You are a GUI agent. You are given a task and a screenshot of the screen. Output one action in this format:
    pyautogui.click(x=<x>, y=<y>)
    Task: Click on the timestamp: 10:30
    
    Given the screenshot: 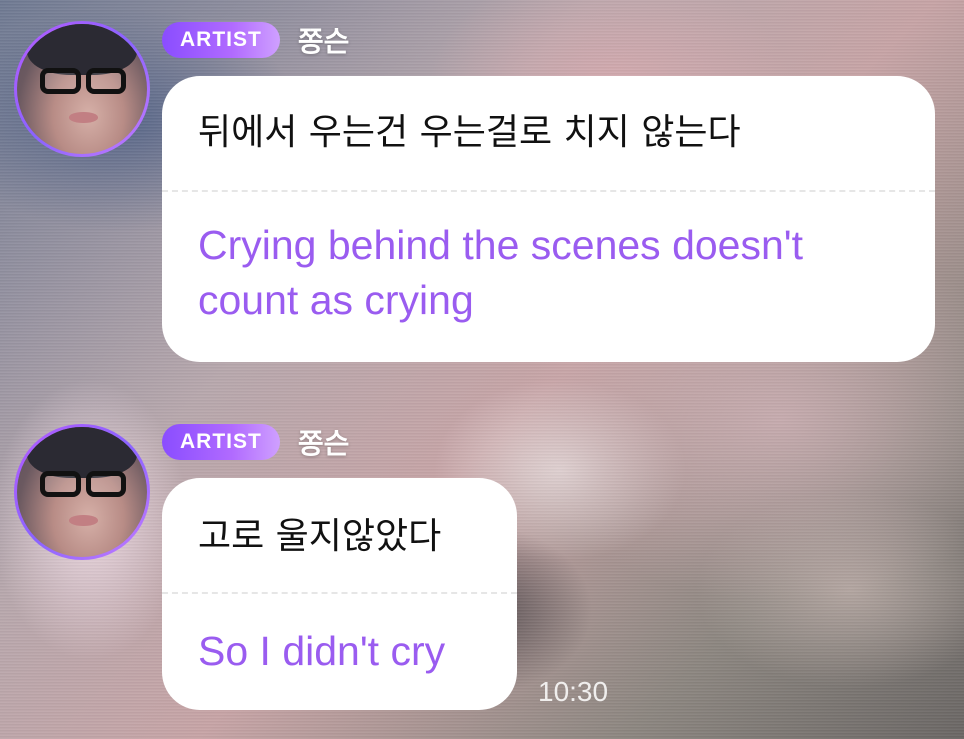 What is the action you would take?
    pyautogui.click(x=573, y=691)
    